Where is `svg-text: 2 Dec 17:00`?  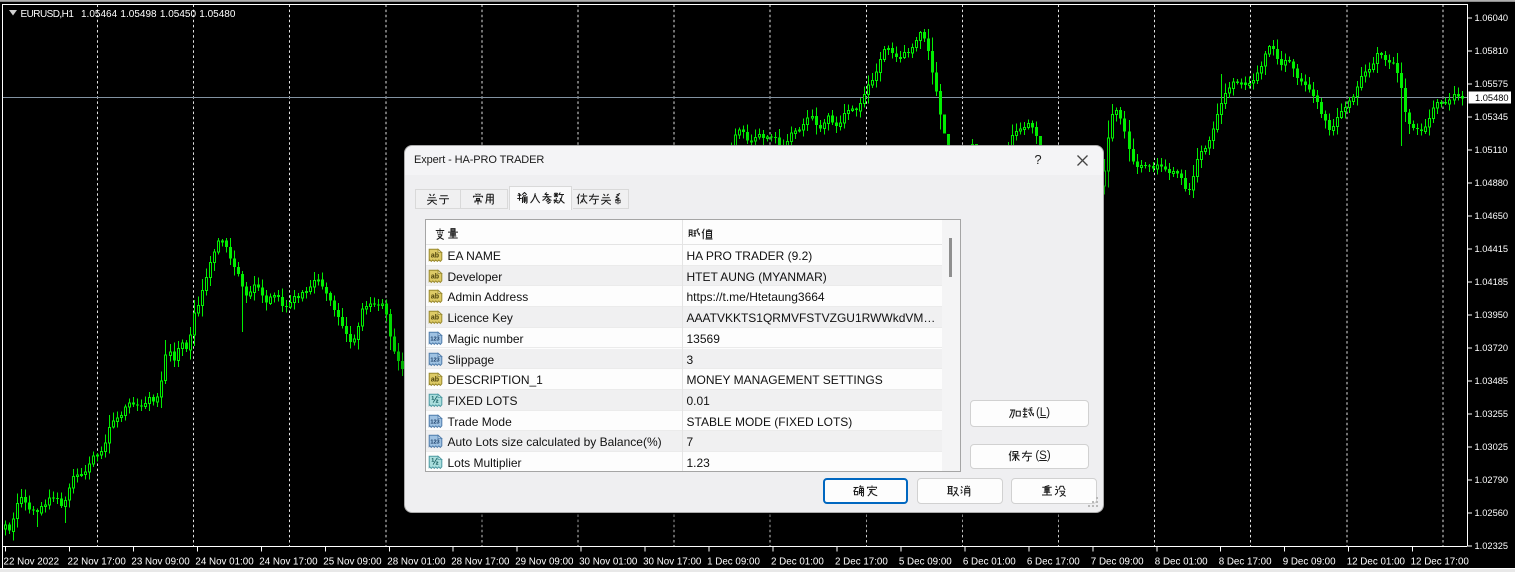 svg-text: 2 Dec 17:00 is located at coordinates (861, 562).